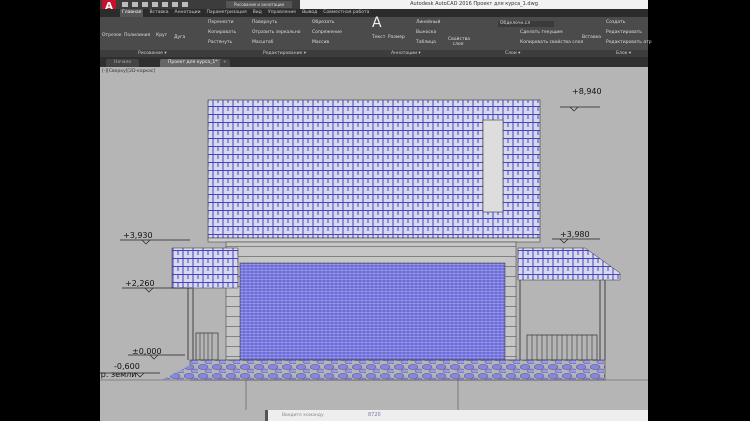  What do you see at coordinates (629, 42) in the screenshot?
I see `edit-attr-button: Редактировать атр` at bounding box center [629, 42].